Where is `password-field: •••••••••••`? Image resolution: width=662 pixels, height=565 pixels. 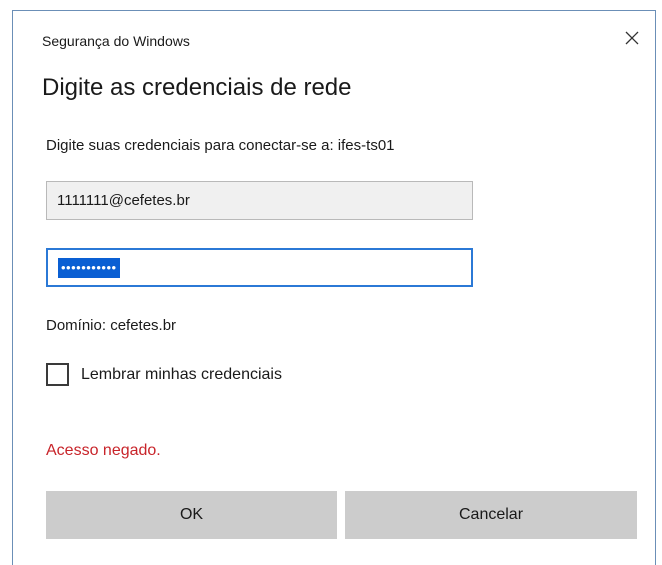 password-field: ••••••••••• is located at coordinates (259, 267).